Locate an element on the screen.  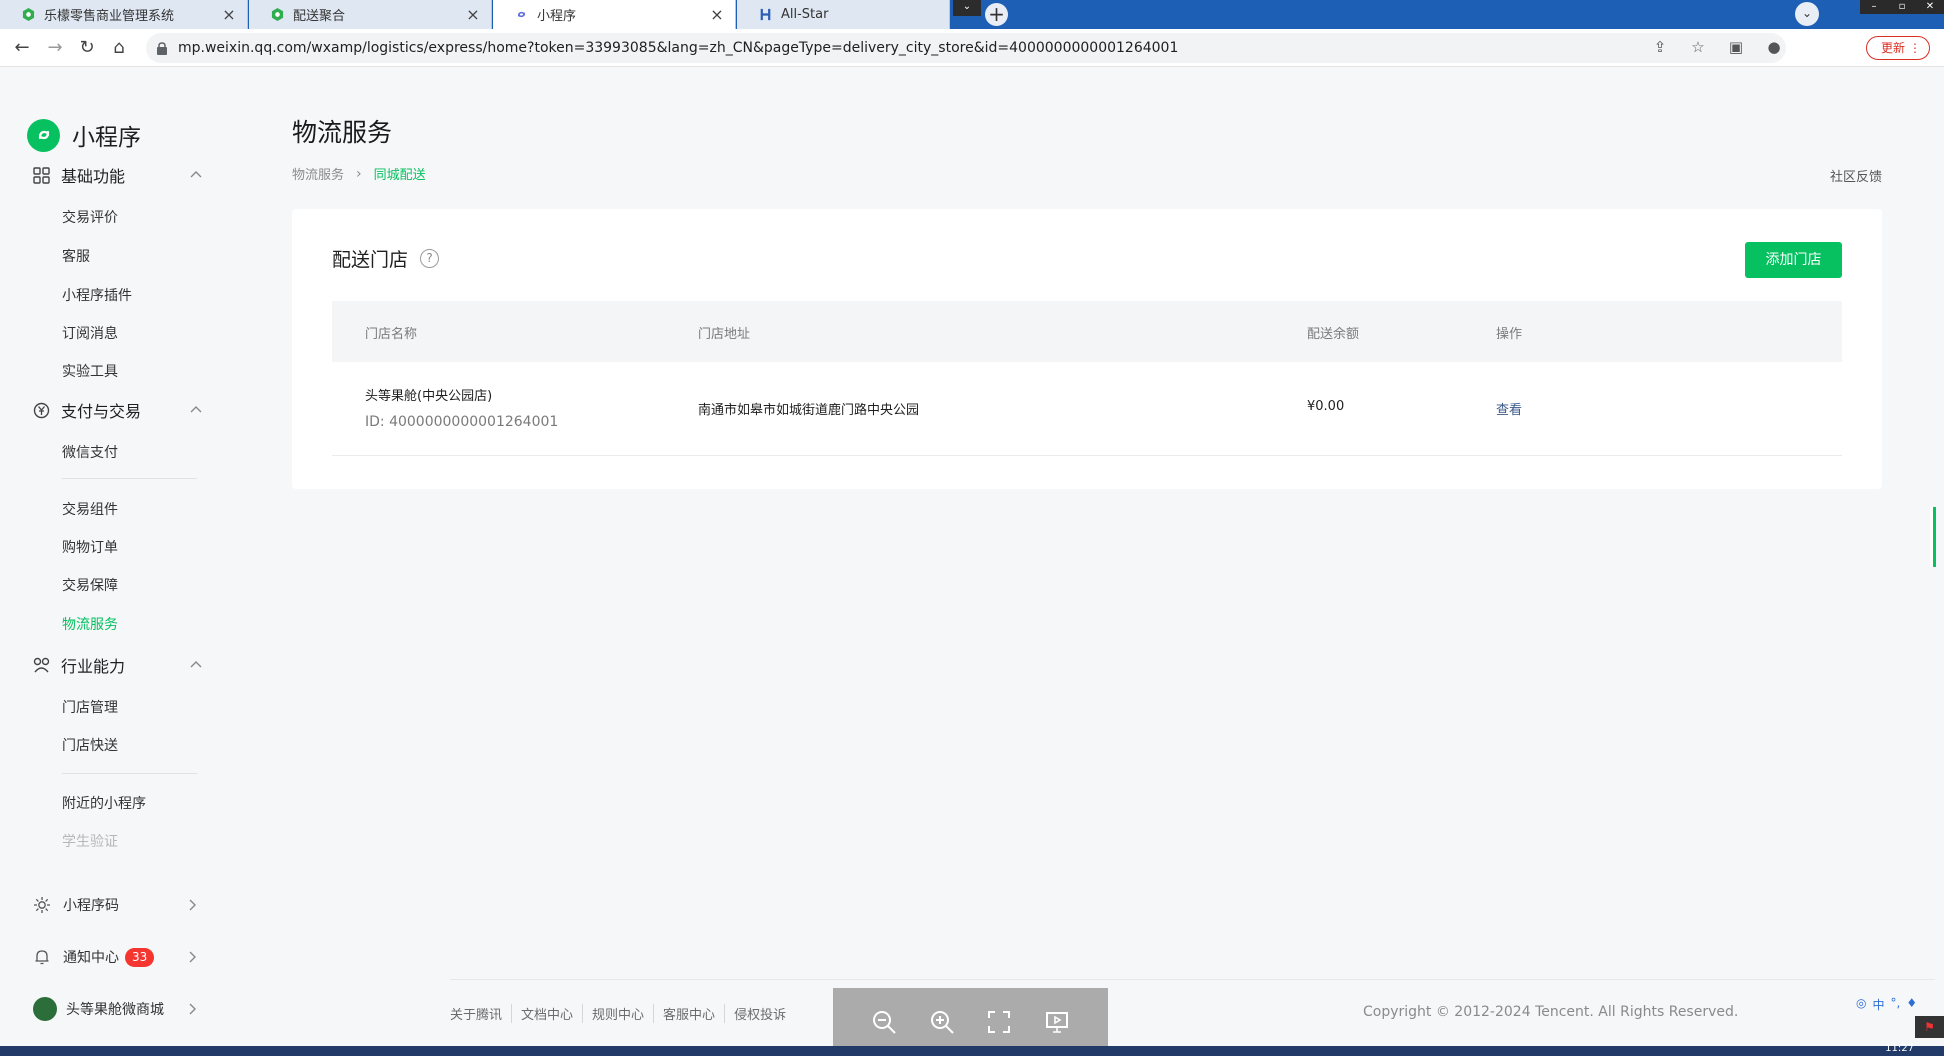
sidebar-item-customer-service: 客服 is located at coordinates (76, 256).